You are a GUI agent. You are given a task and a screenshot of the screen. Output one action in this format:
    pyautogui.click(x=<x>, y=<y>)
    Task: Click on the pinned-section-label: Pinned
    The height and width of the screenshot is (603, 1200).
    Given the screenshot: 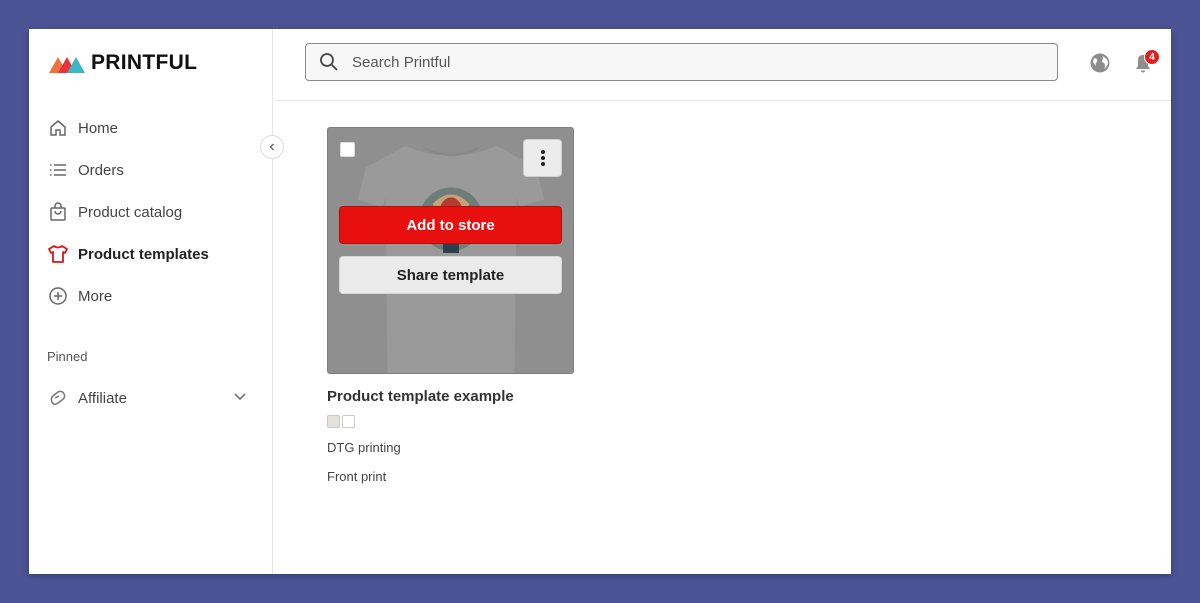 What is the action you would take?
    pyautogui.click(x=67, y=356)
    